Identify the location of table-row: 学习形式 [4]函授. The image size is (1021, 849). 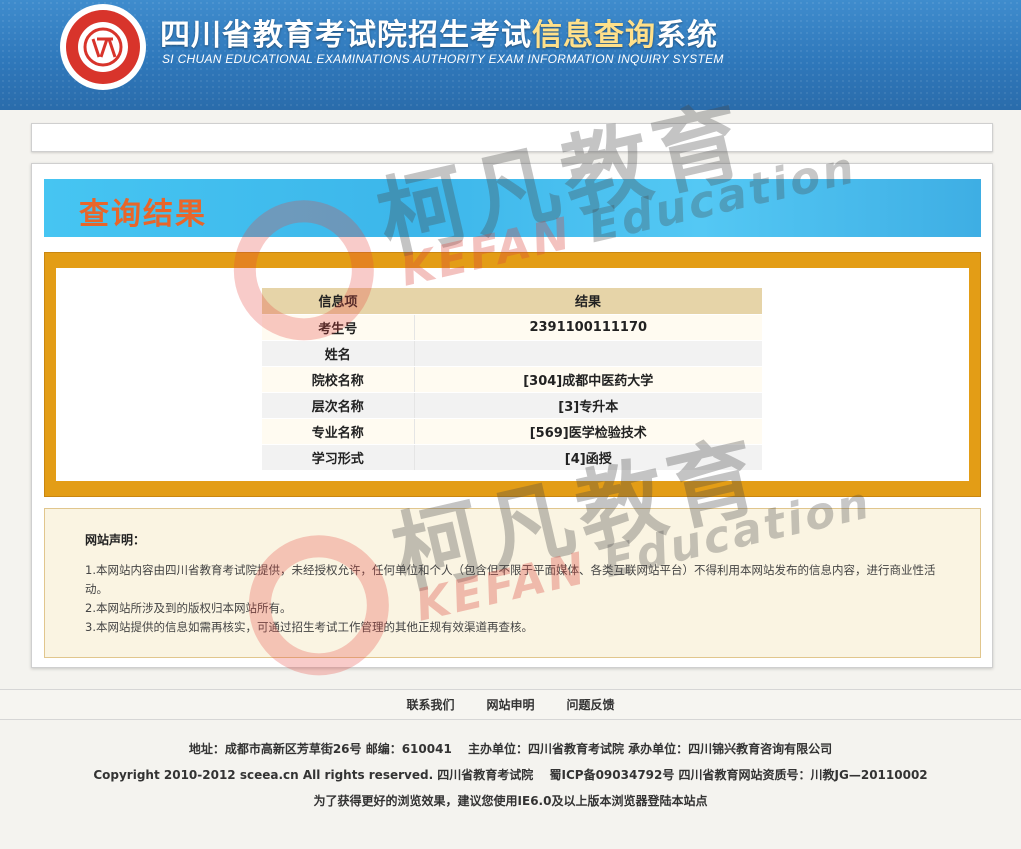
(512, 457).